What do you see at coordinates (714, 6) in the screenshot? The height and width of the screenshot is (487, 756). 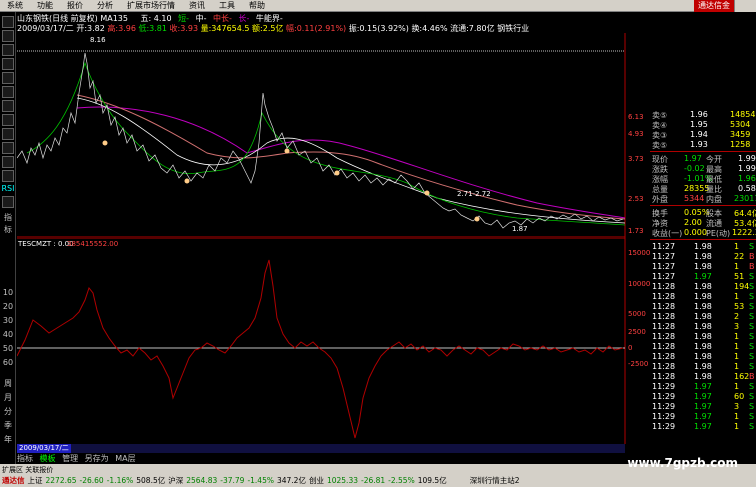 I see `brand-badge: 通达信金` at bounding box center [714, 6].